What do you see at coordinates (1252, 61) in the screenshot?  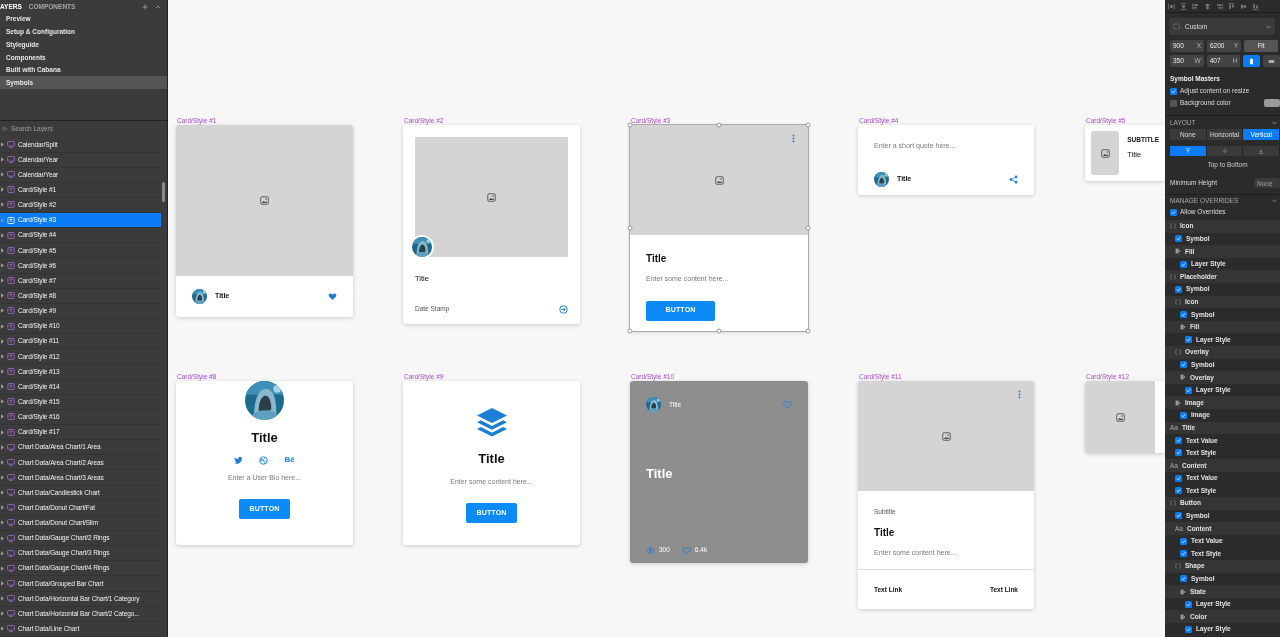 I see `portrait-toggle` at bounding box center [1252, 61].